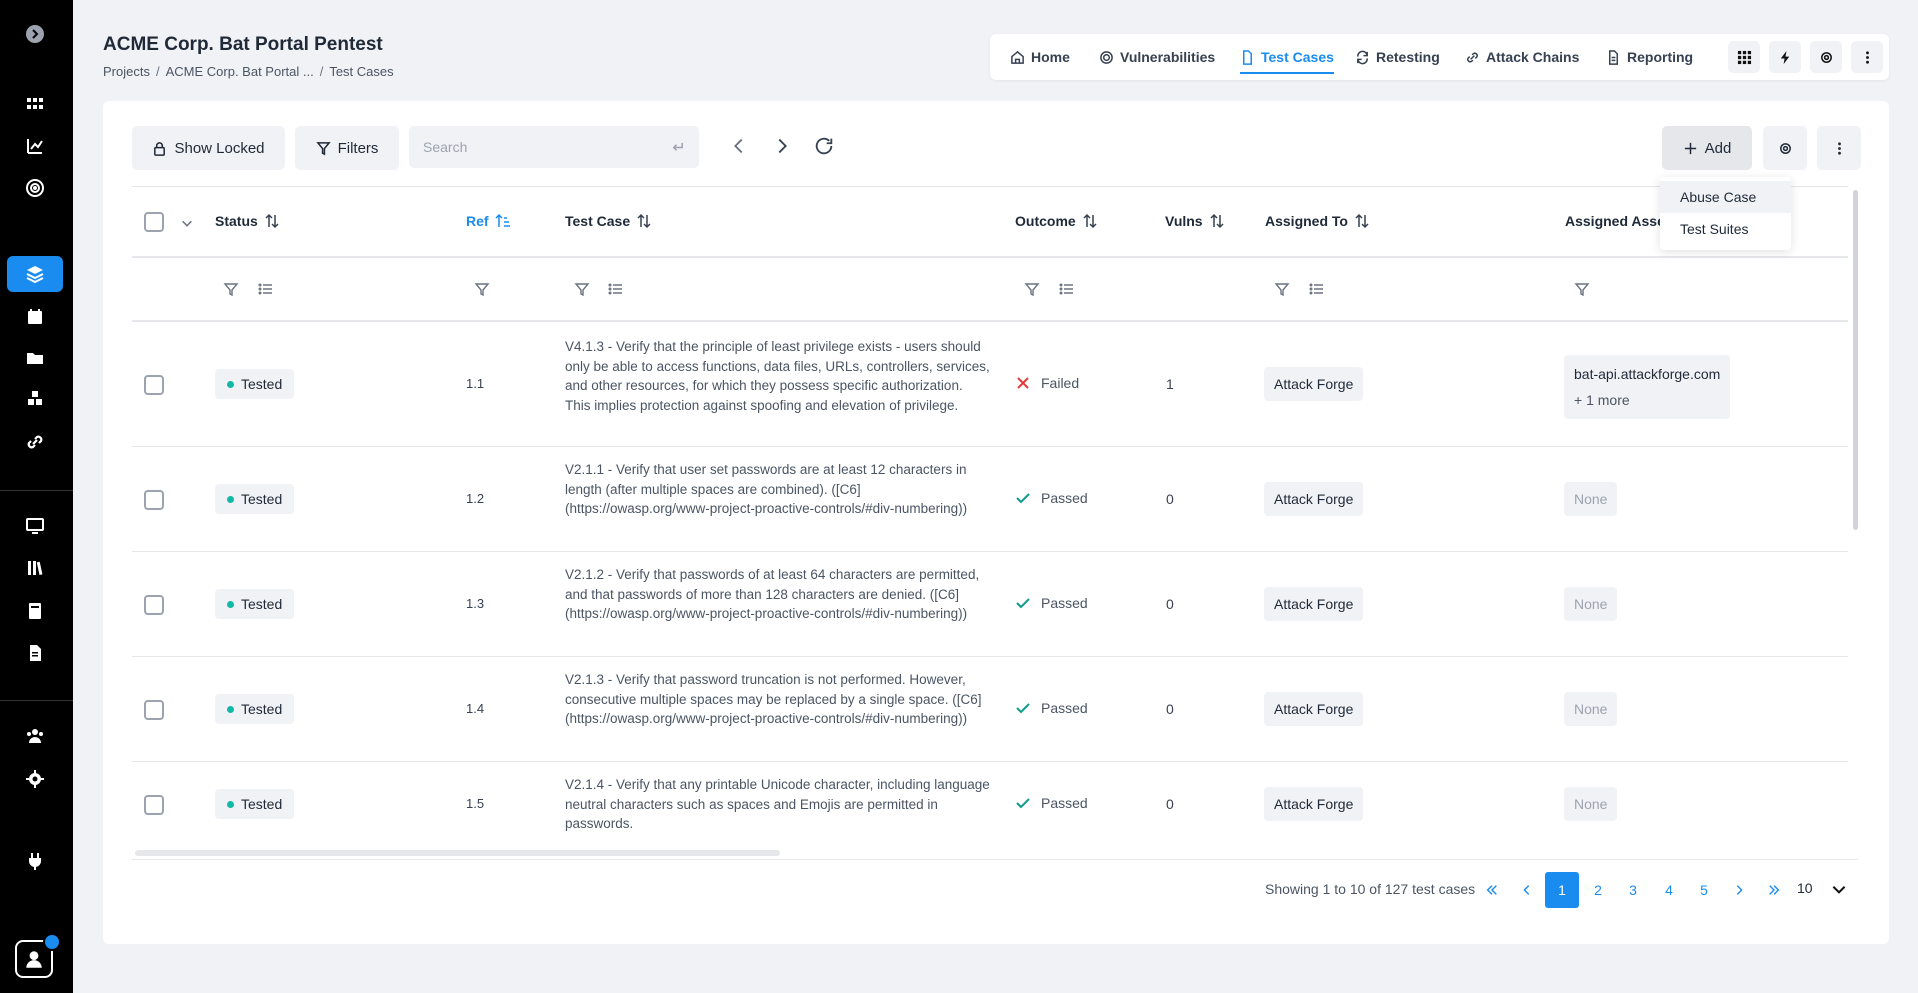  I want to click on rail-analytics, so click(35, 146).